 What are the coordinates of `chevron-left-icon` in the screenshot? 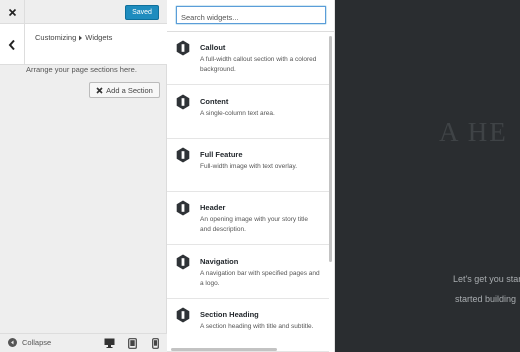 It's located at (11, 44).